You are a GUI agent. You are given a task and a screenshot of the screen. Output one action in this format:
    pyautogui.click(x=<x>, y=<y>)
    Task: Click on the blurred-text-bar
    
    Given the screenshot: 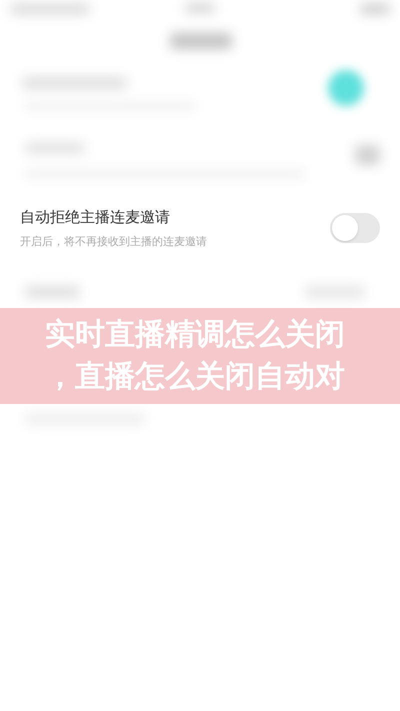 What is the action you would take?
    pyautogui.click(x=201, y=41)
    